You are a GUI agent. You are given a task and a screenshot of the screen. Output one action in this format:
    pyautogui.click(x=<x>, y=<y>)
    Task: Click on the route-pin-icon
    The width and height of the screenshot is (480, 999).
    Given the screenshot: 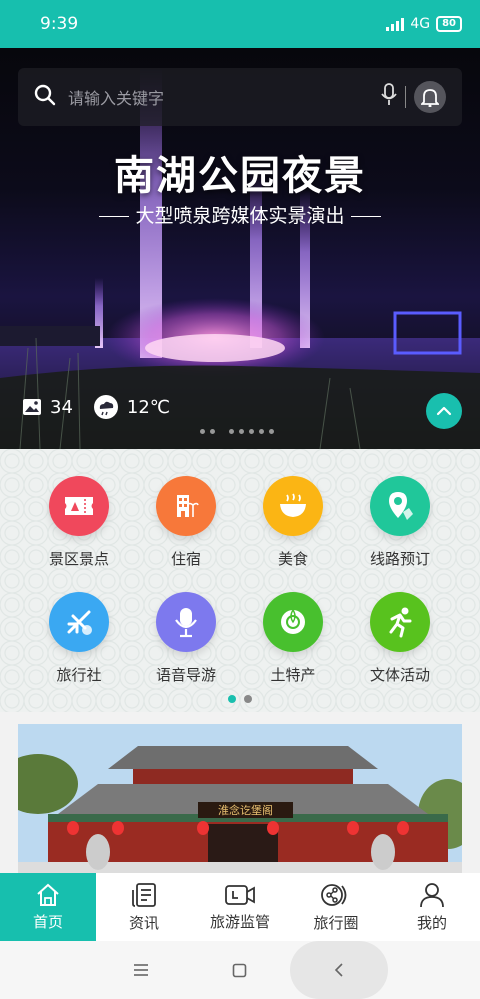 What is the action you would take?
    pyautogui.click(x=401, y=506)
    